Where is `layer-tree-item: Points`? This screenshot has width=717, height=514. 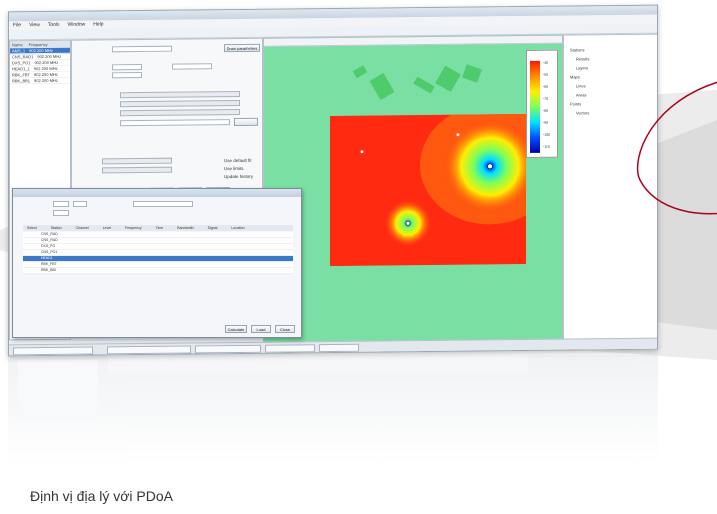
layer-tree-item: Points is located at coordinates (575, 103).